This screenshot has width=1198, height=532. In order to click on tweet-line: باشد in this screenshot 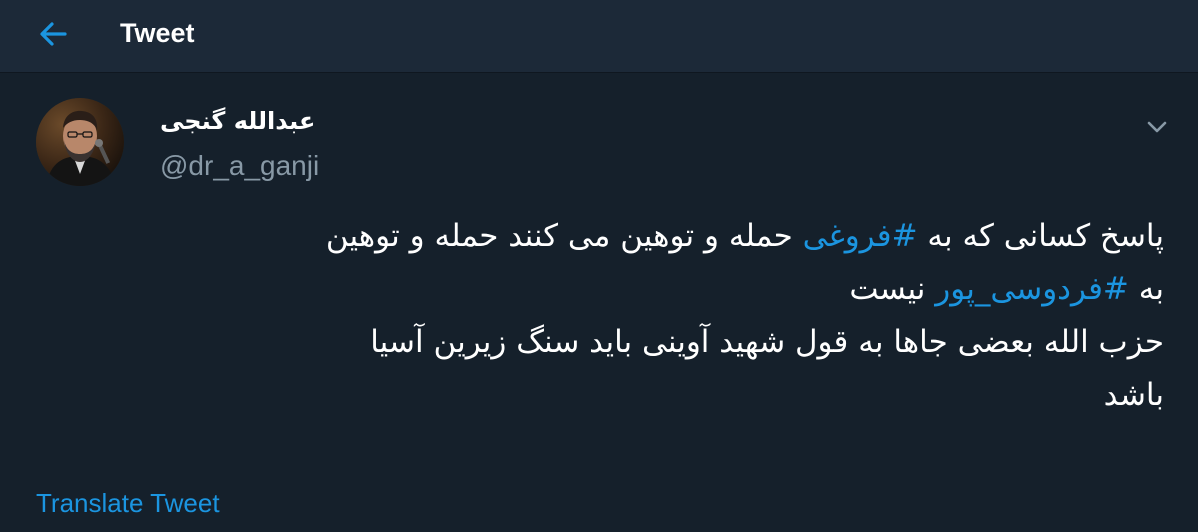, I will do `click(1133, 395)`.